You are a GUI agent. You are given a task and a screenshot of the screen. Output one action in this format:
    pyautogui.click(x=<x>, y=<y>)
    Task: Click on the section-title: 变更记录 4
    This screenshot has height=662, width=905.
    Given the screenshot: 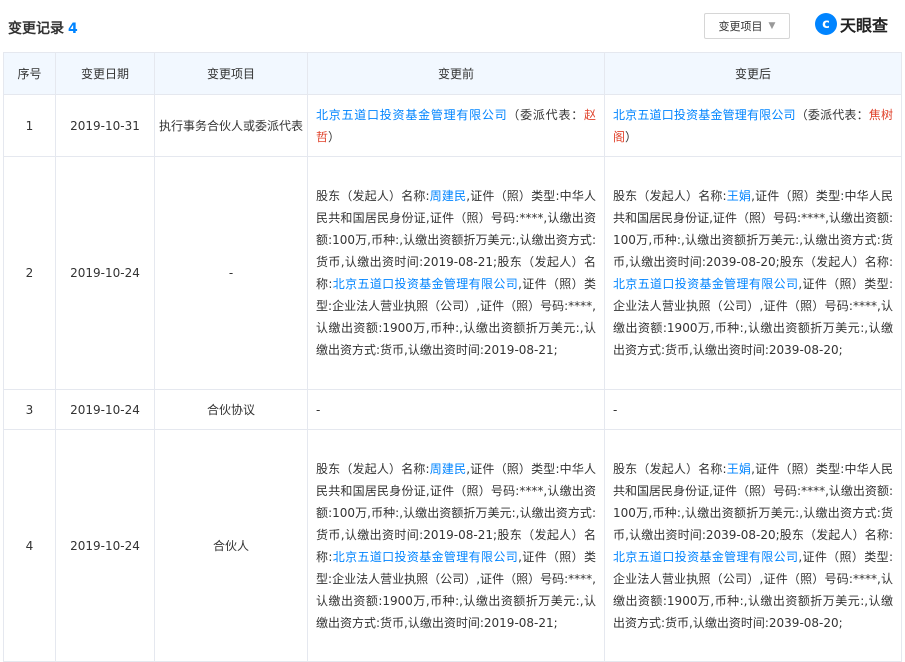 What is the action you would take?
    pyautogui.click(x=43, y=28)
    